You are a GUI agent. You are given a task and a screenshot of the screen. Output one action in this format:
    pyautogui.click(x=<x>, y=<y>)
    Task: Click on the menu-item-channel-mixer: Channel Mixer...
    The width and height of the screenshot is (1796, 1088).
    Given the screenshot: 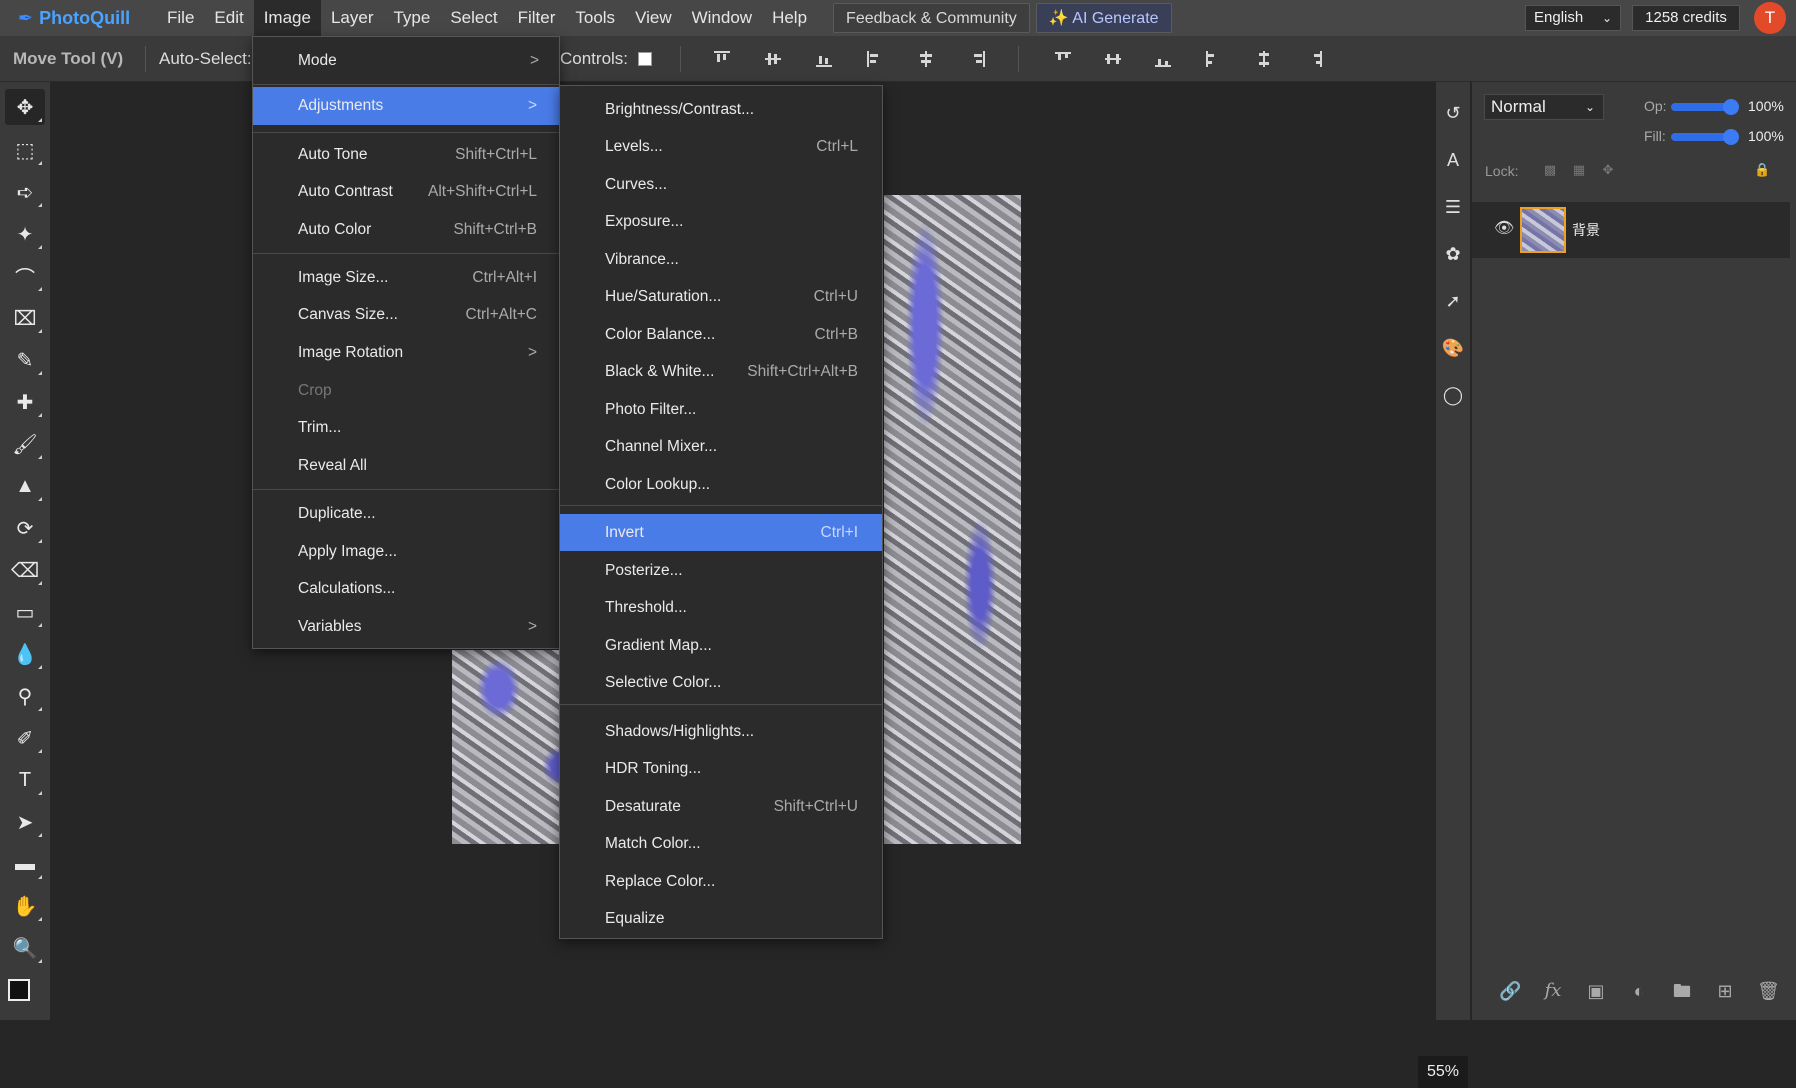 What is the action you would take?
    pyautogui.click(x=721, y=446)
    